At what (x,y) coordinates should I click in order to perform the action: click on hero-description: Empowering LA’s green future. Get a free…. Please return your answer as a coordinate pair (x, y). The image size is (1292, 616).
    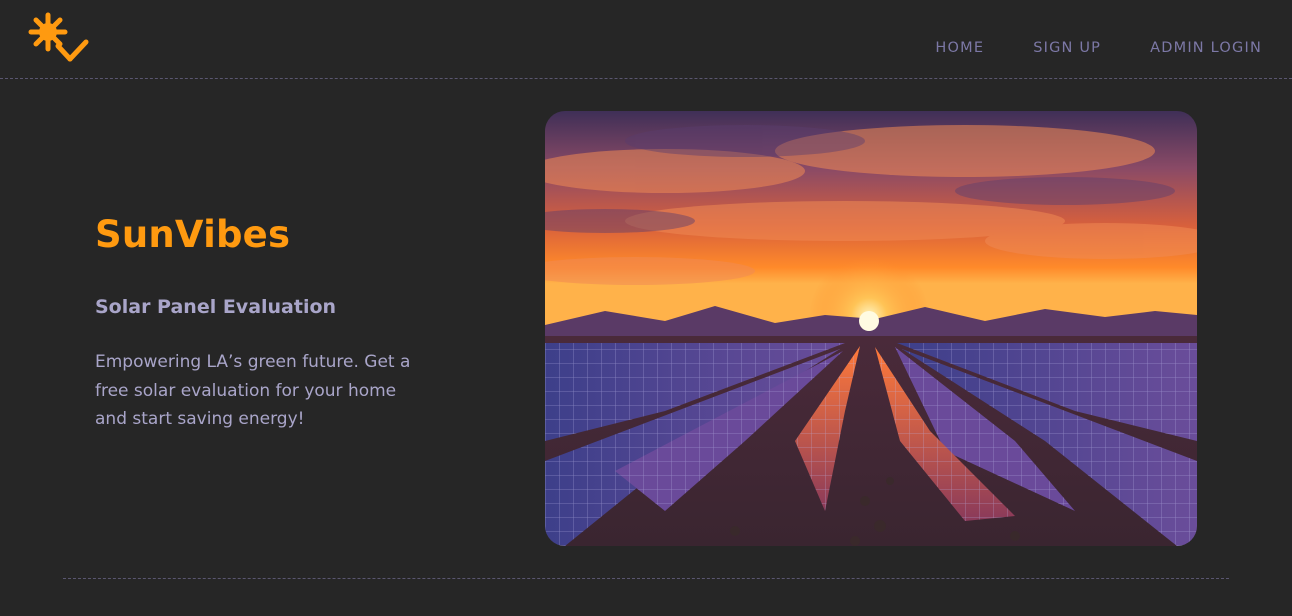
    Looking at the image, I should click on (253, 390).